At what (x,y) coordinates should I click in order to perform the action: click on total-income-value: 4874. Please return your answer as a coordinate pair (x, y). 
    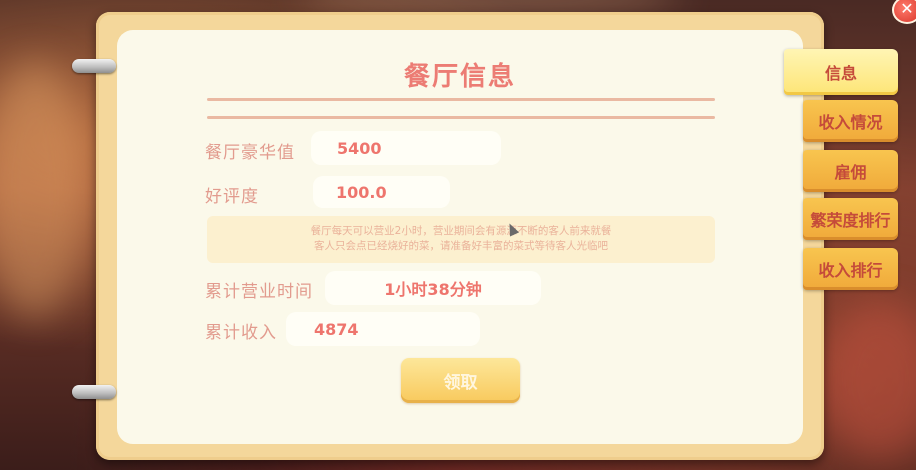
    Looking at the image, I should click on (383, 329).